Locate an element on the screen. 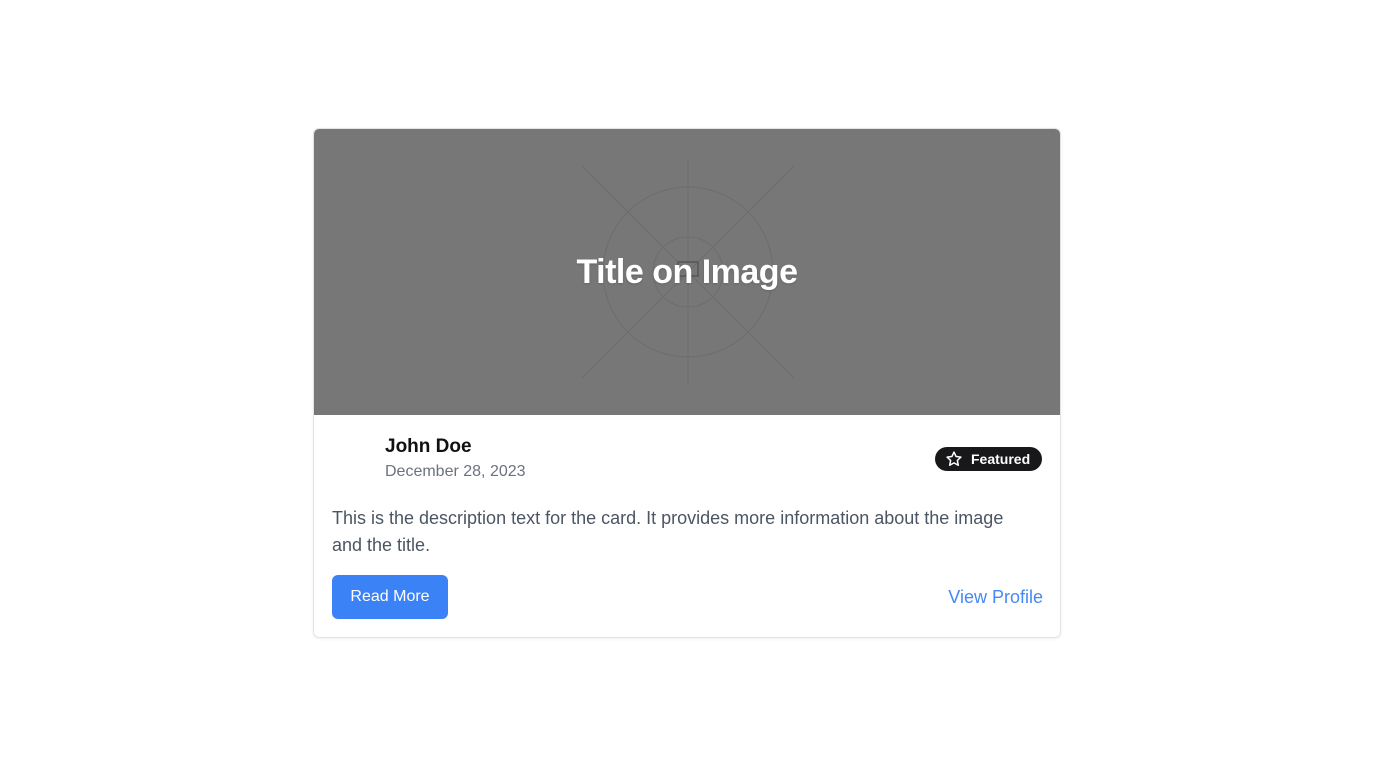 The height and width of the screenshot is (768, 1376). featured-badge: Featured is located at coordinates (989, 459).